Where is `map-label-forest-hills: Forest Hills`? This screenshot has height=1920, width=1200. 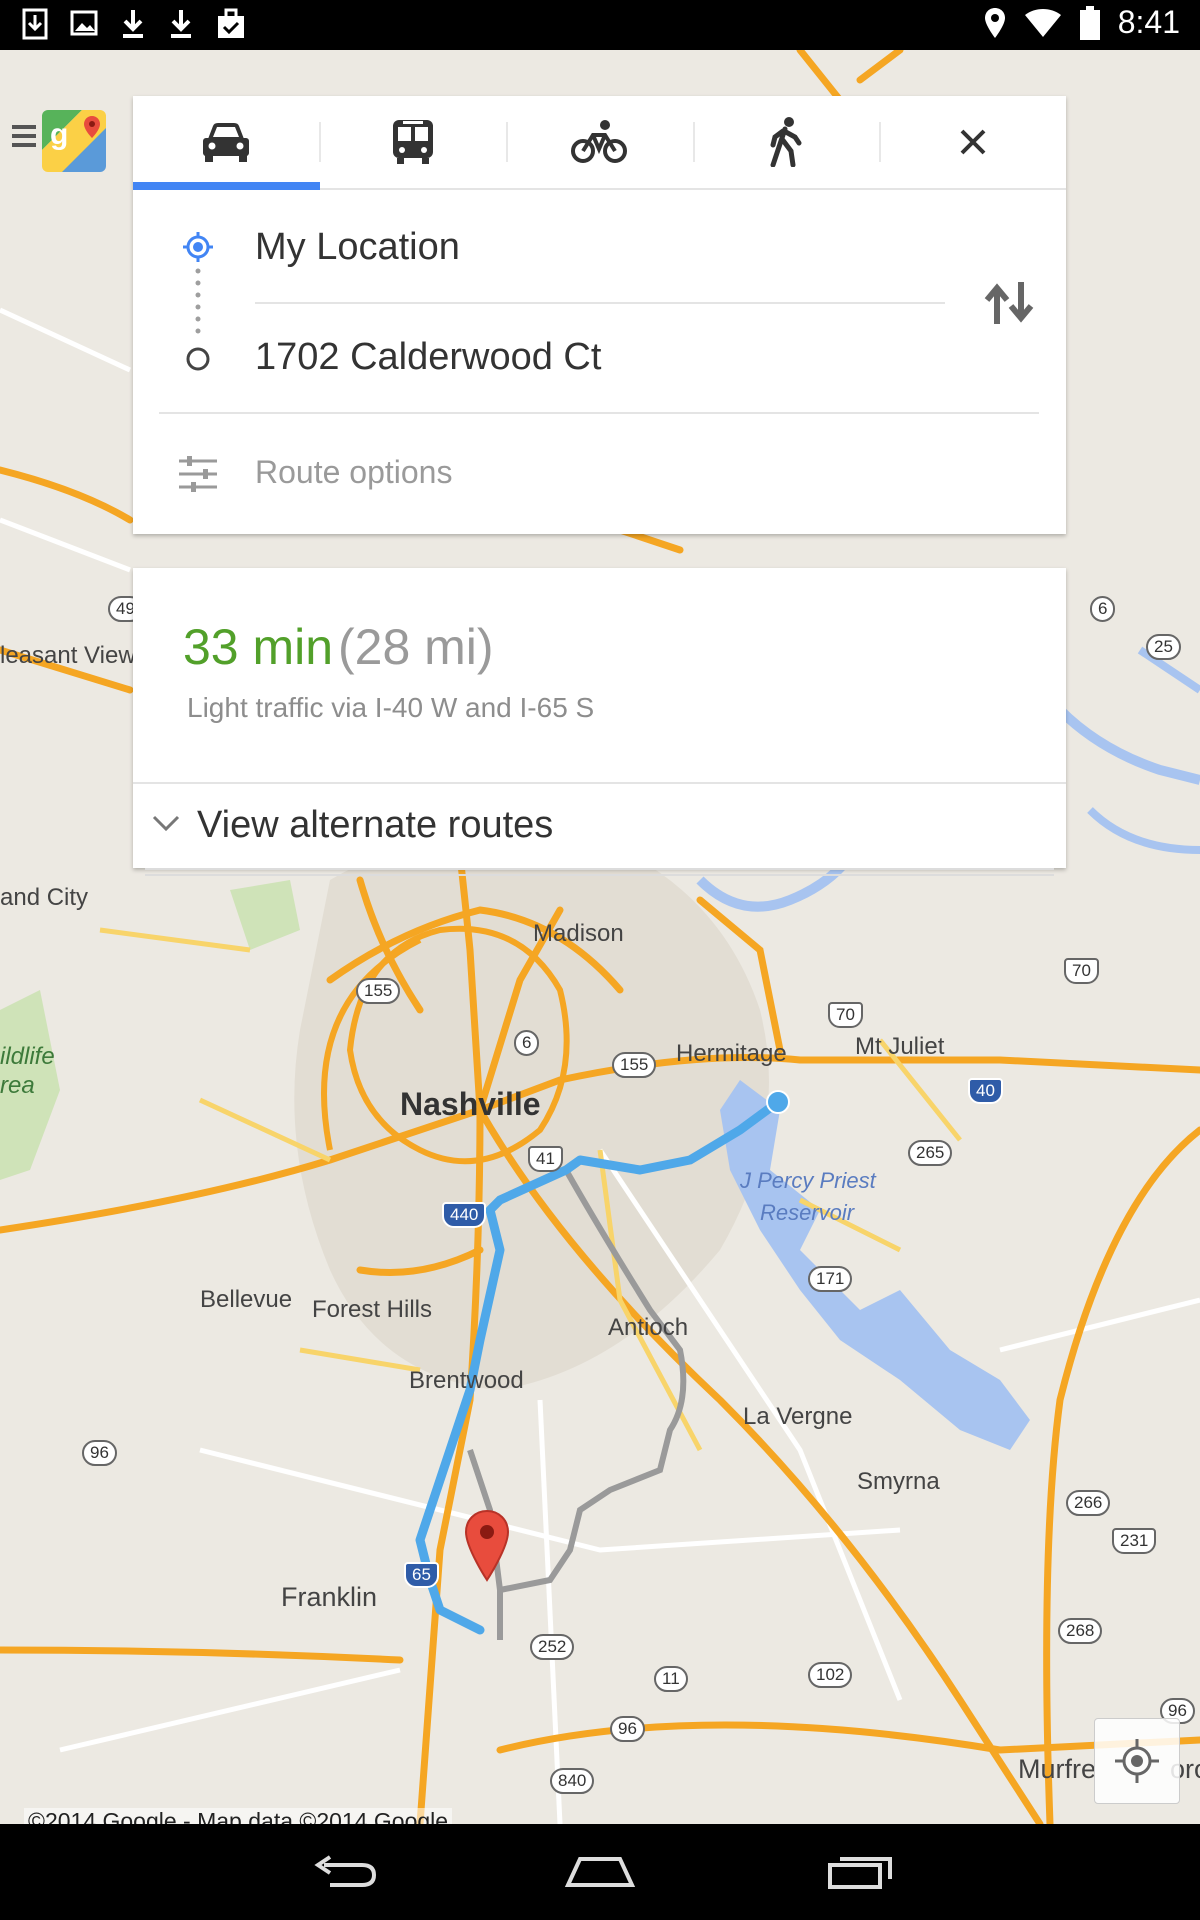 map-label-forest-hills: Forest Hills is located at coordinates (372, 1309).